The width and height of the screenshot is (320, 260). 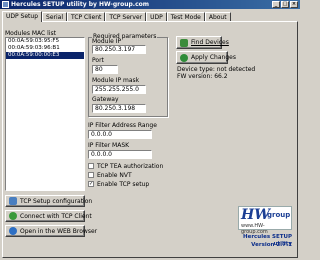 What do you see at coordinates (279, 215) in the screenshot?
I see `logo-group: group` at bounding box center [279, 215].